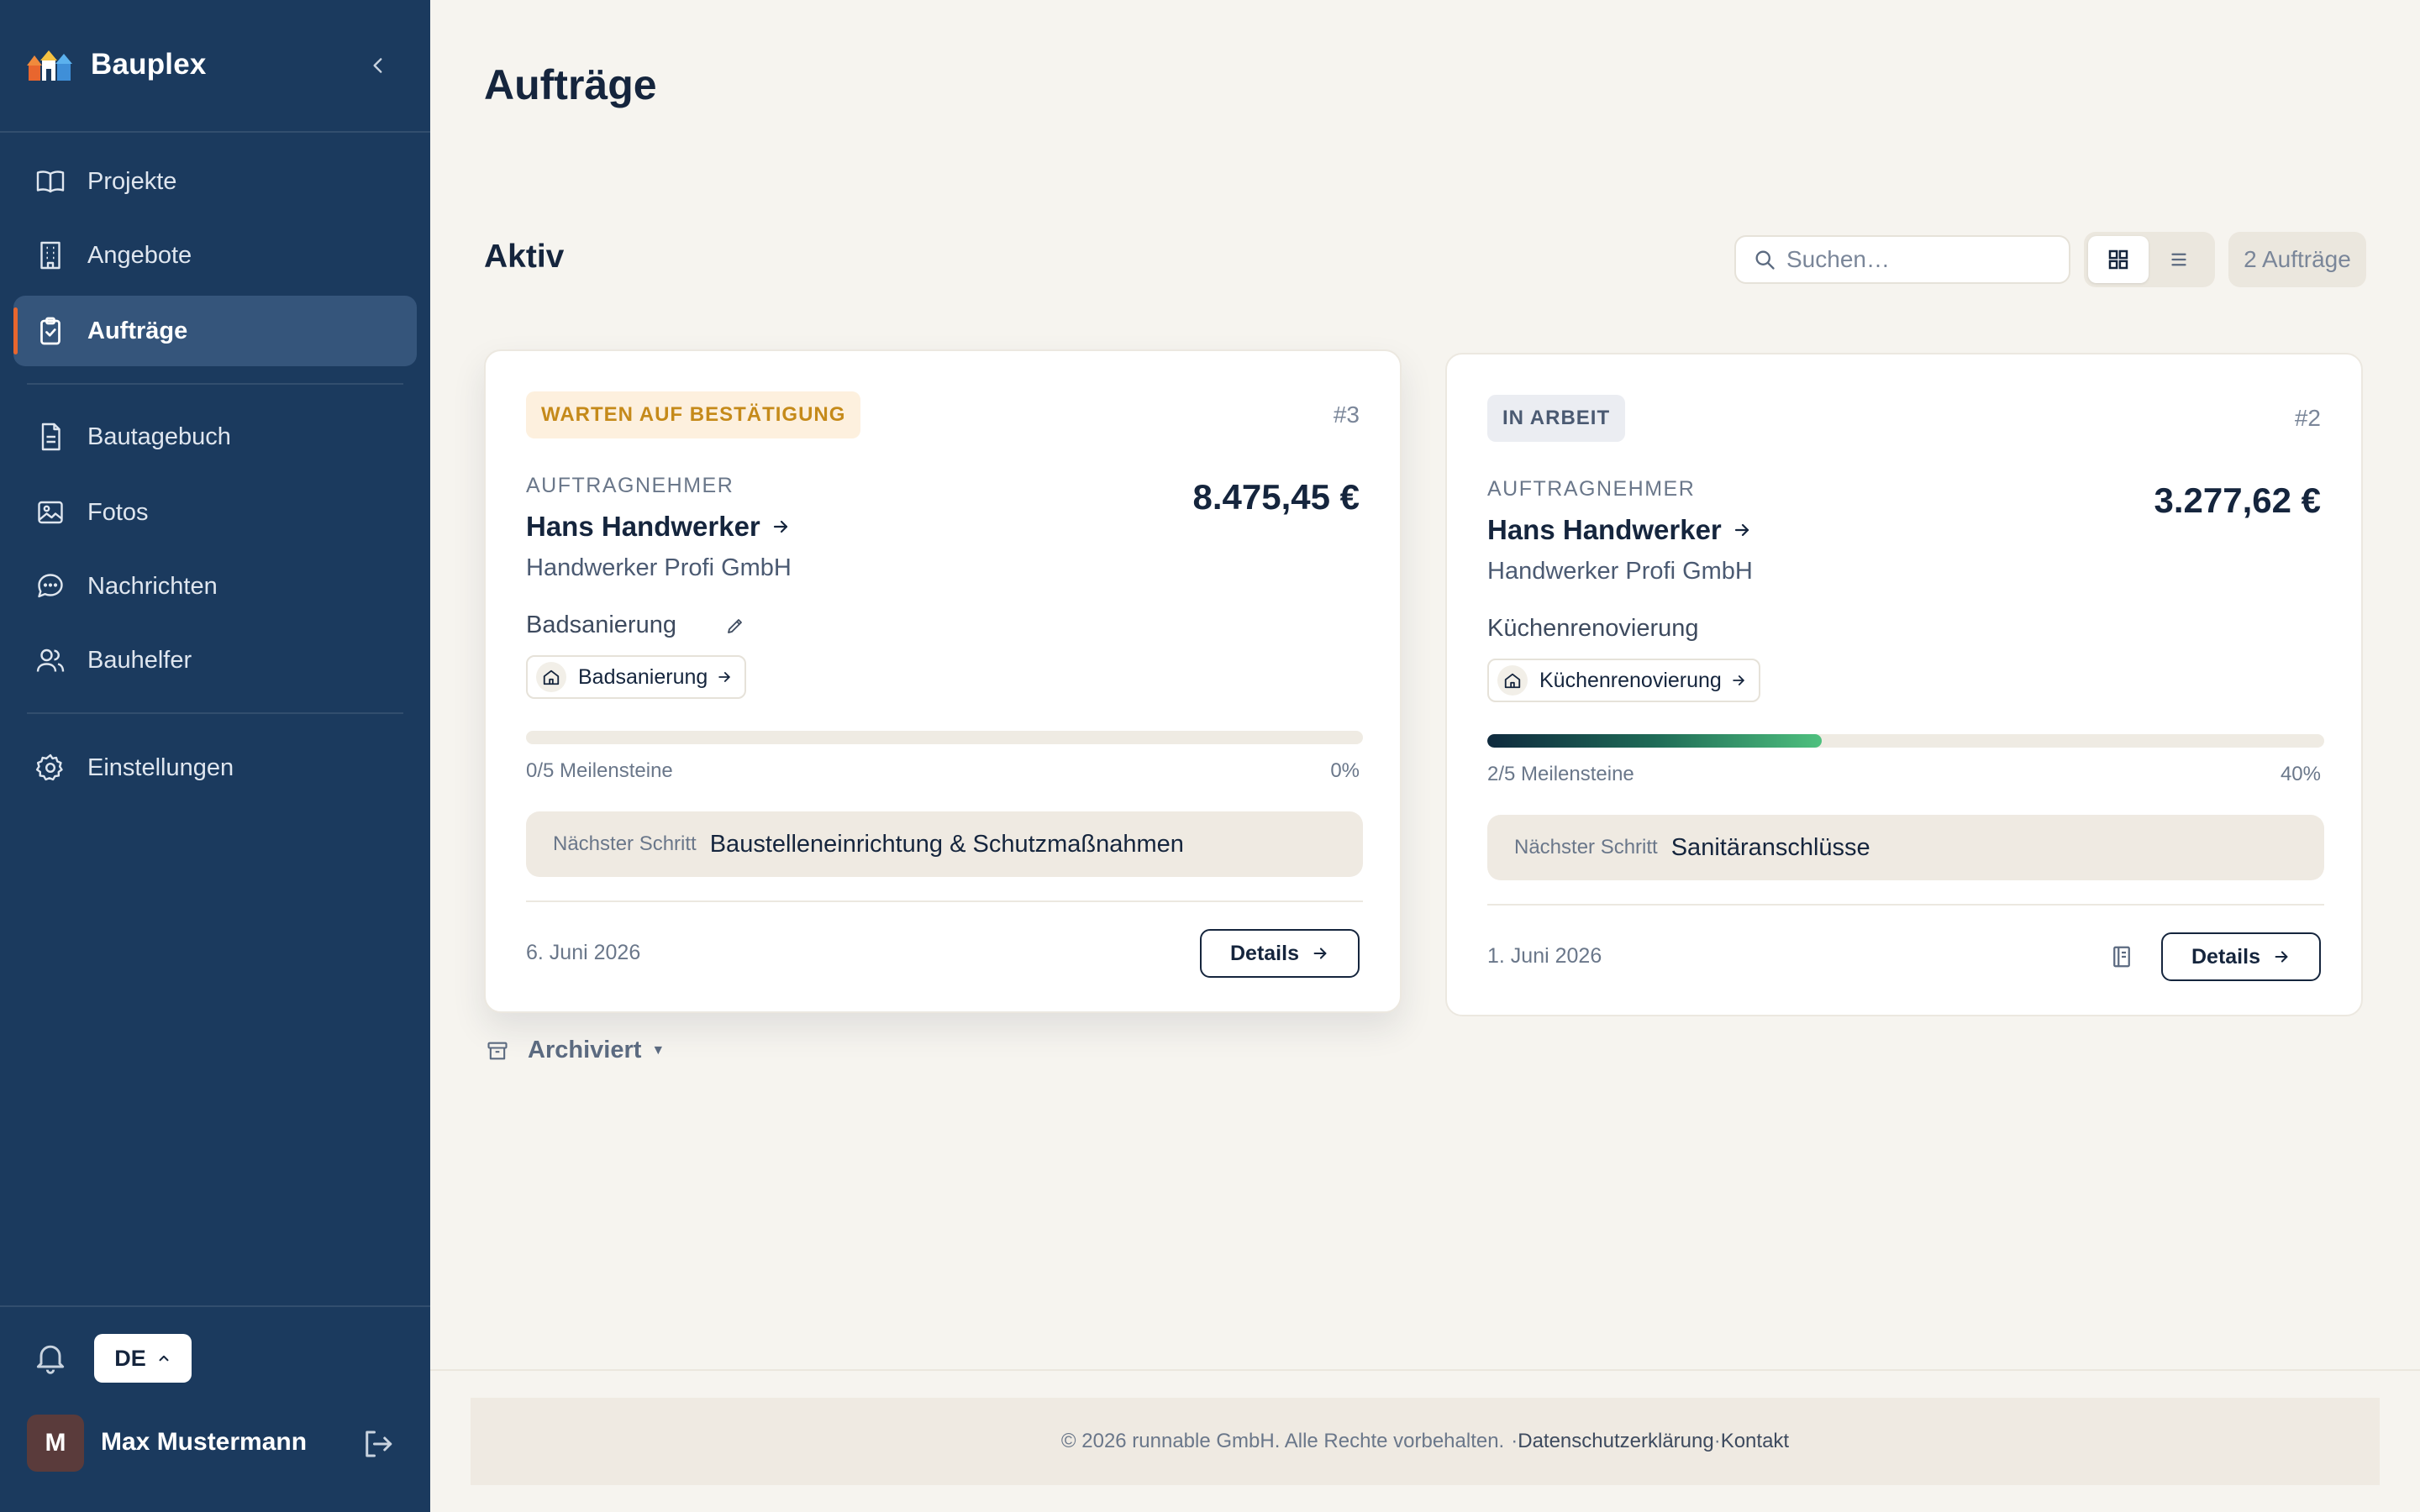  What do you see at coordinates (161, 767) in the screenshot?
I see `sidebar-item-label: Einstellungen` at bounding box center [161, 767].